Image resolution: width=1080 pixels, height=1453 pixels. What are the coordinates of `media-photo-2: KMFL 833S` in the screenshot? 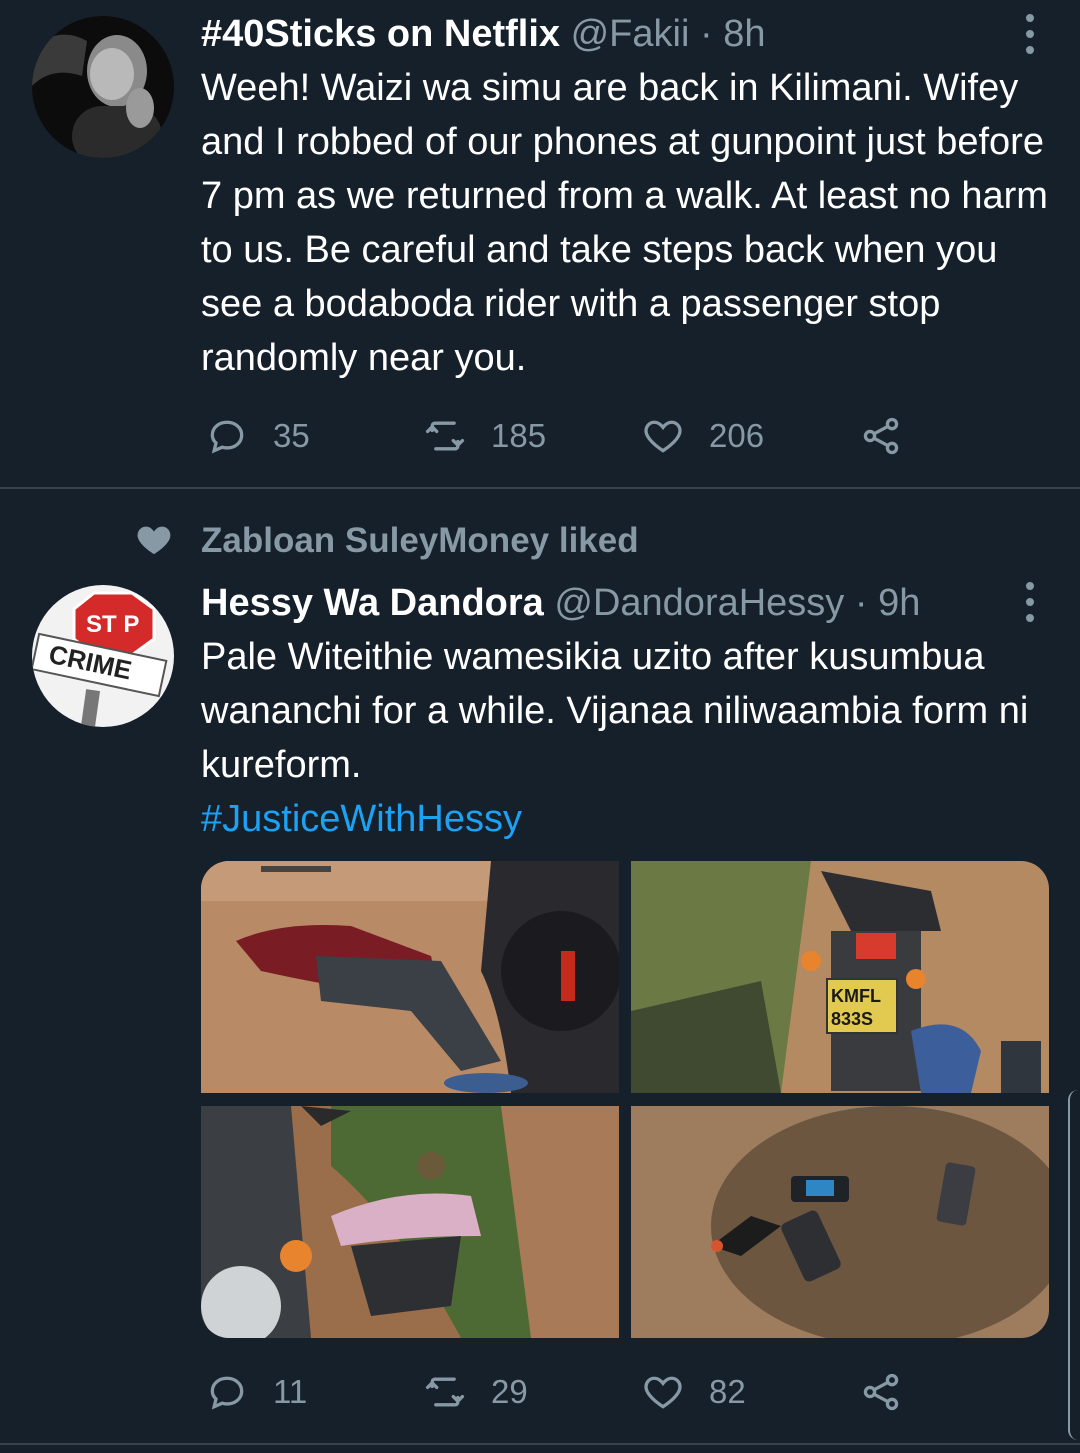 It's located at (840, 977).